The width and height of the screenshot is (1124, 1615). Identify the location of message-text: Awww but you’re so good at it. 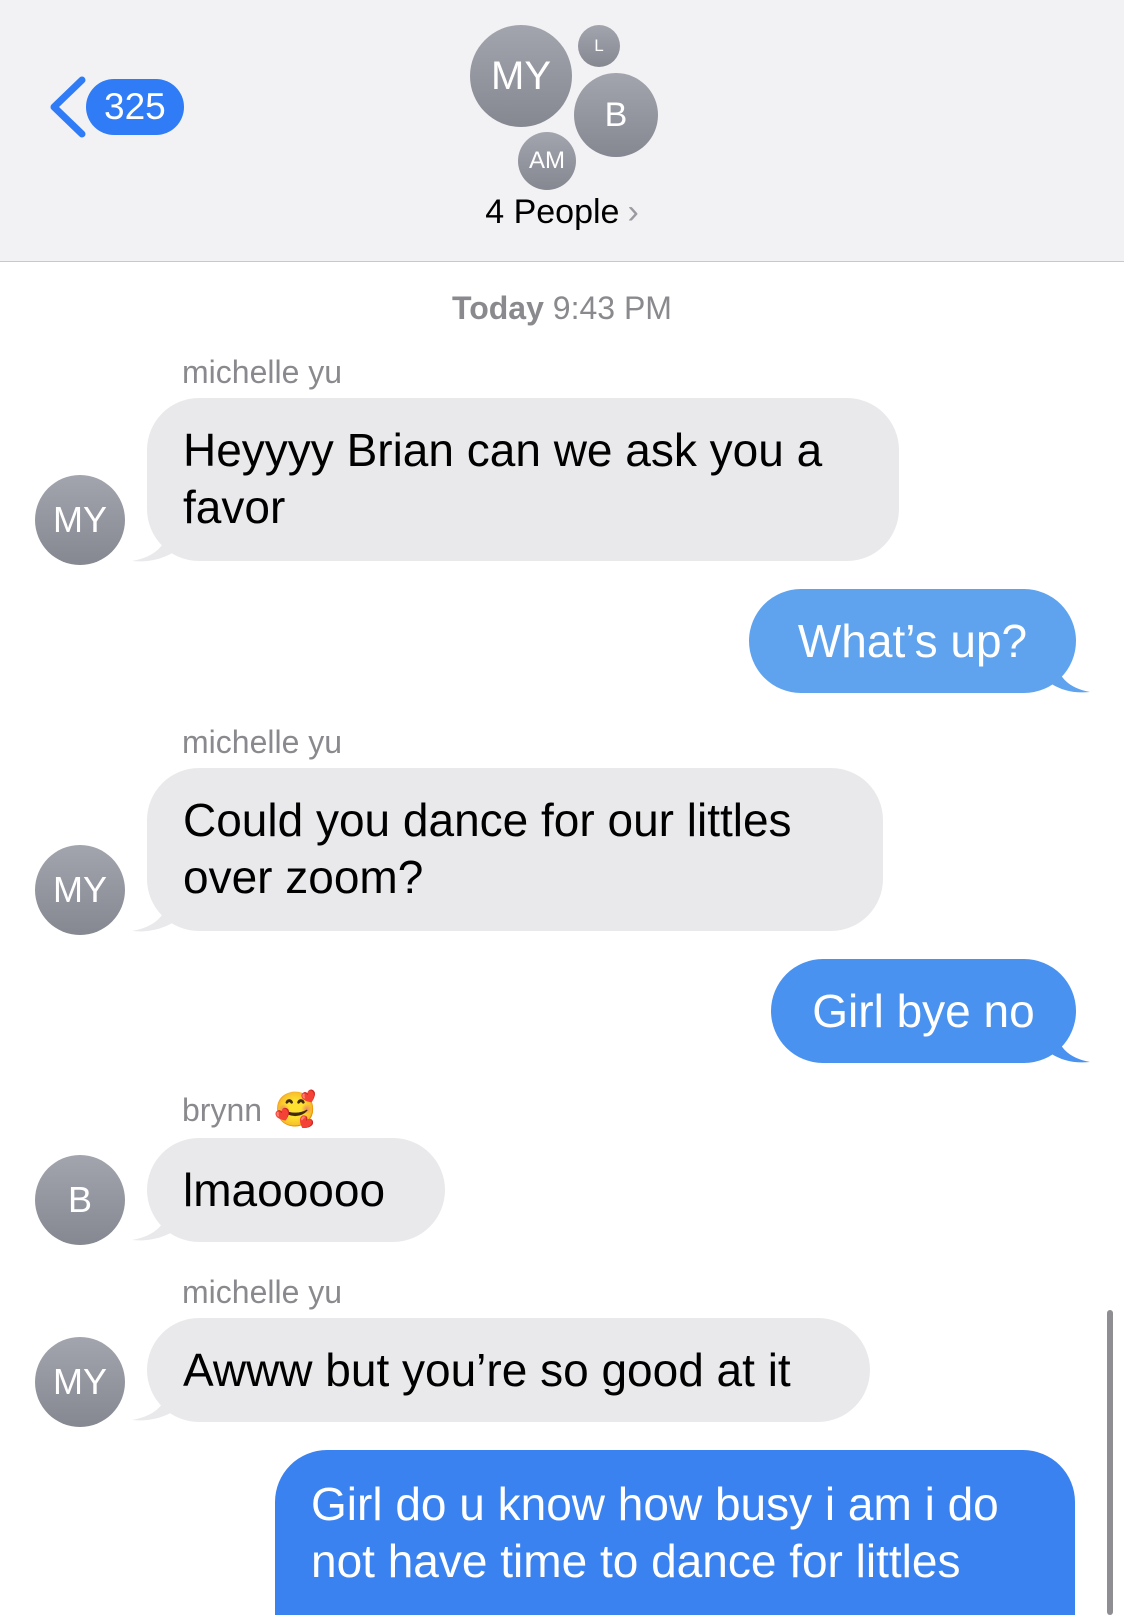
(487, 1370).